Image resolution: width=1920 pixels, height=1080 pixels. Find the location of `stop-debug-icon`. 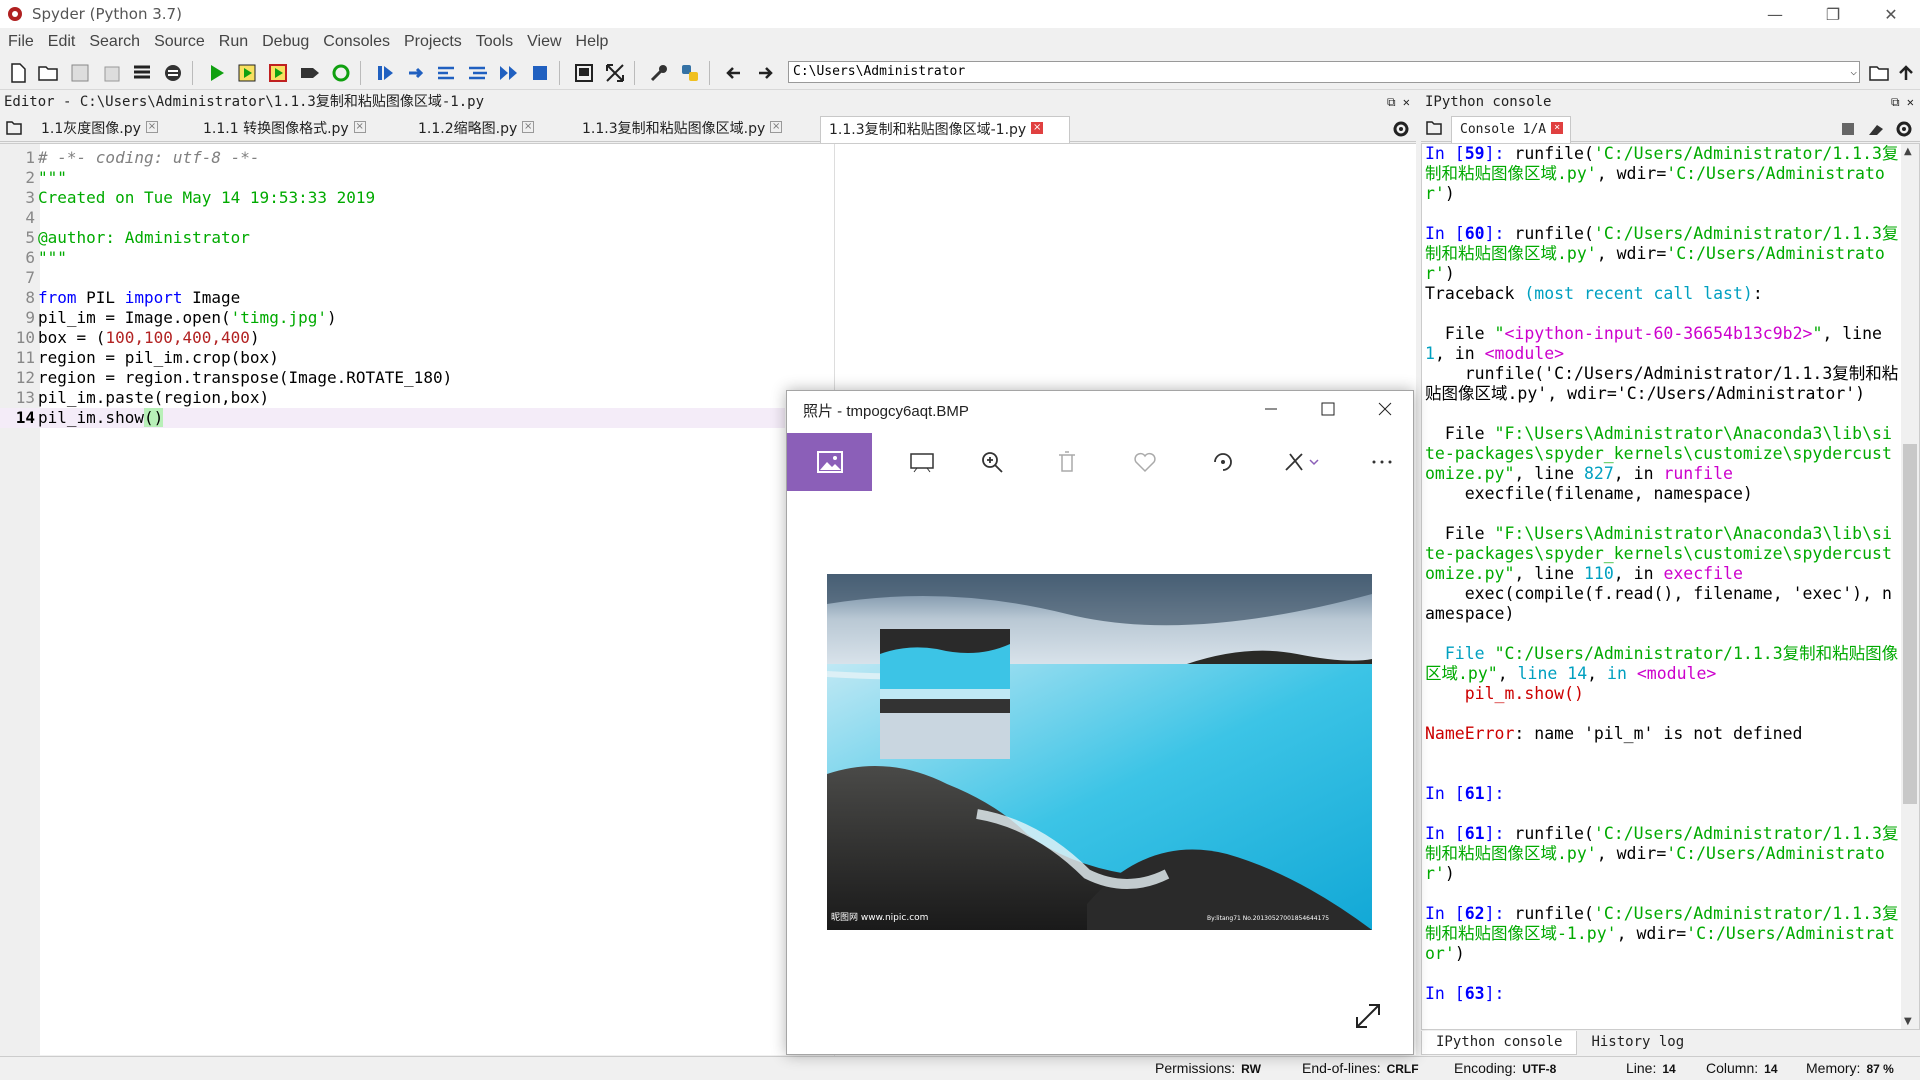

stop-debug-icon is located at coordinates (540, 73).